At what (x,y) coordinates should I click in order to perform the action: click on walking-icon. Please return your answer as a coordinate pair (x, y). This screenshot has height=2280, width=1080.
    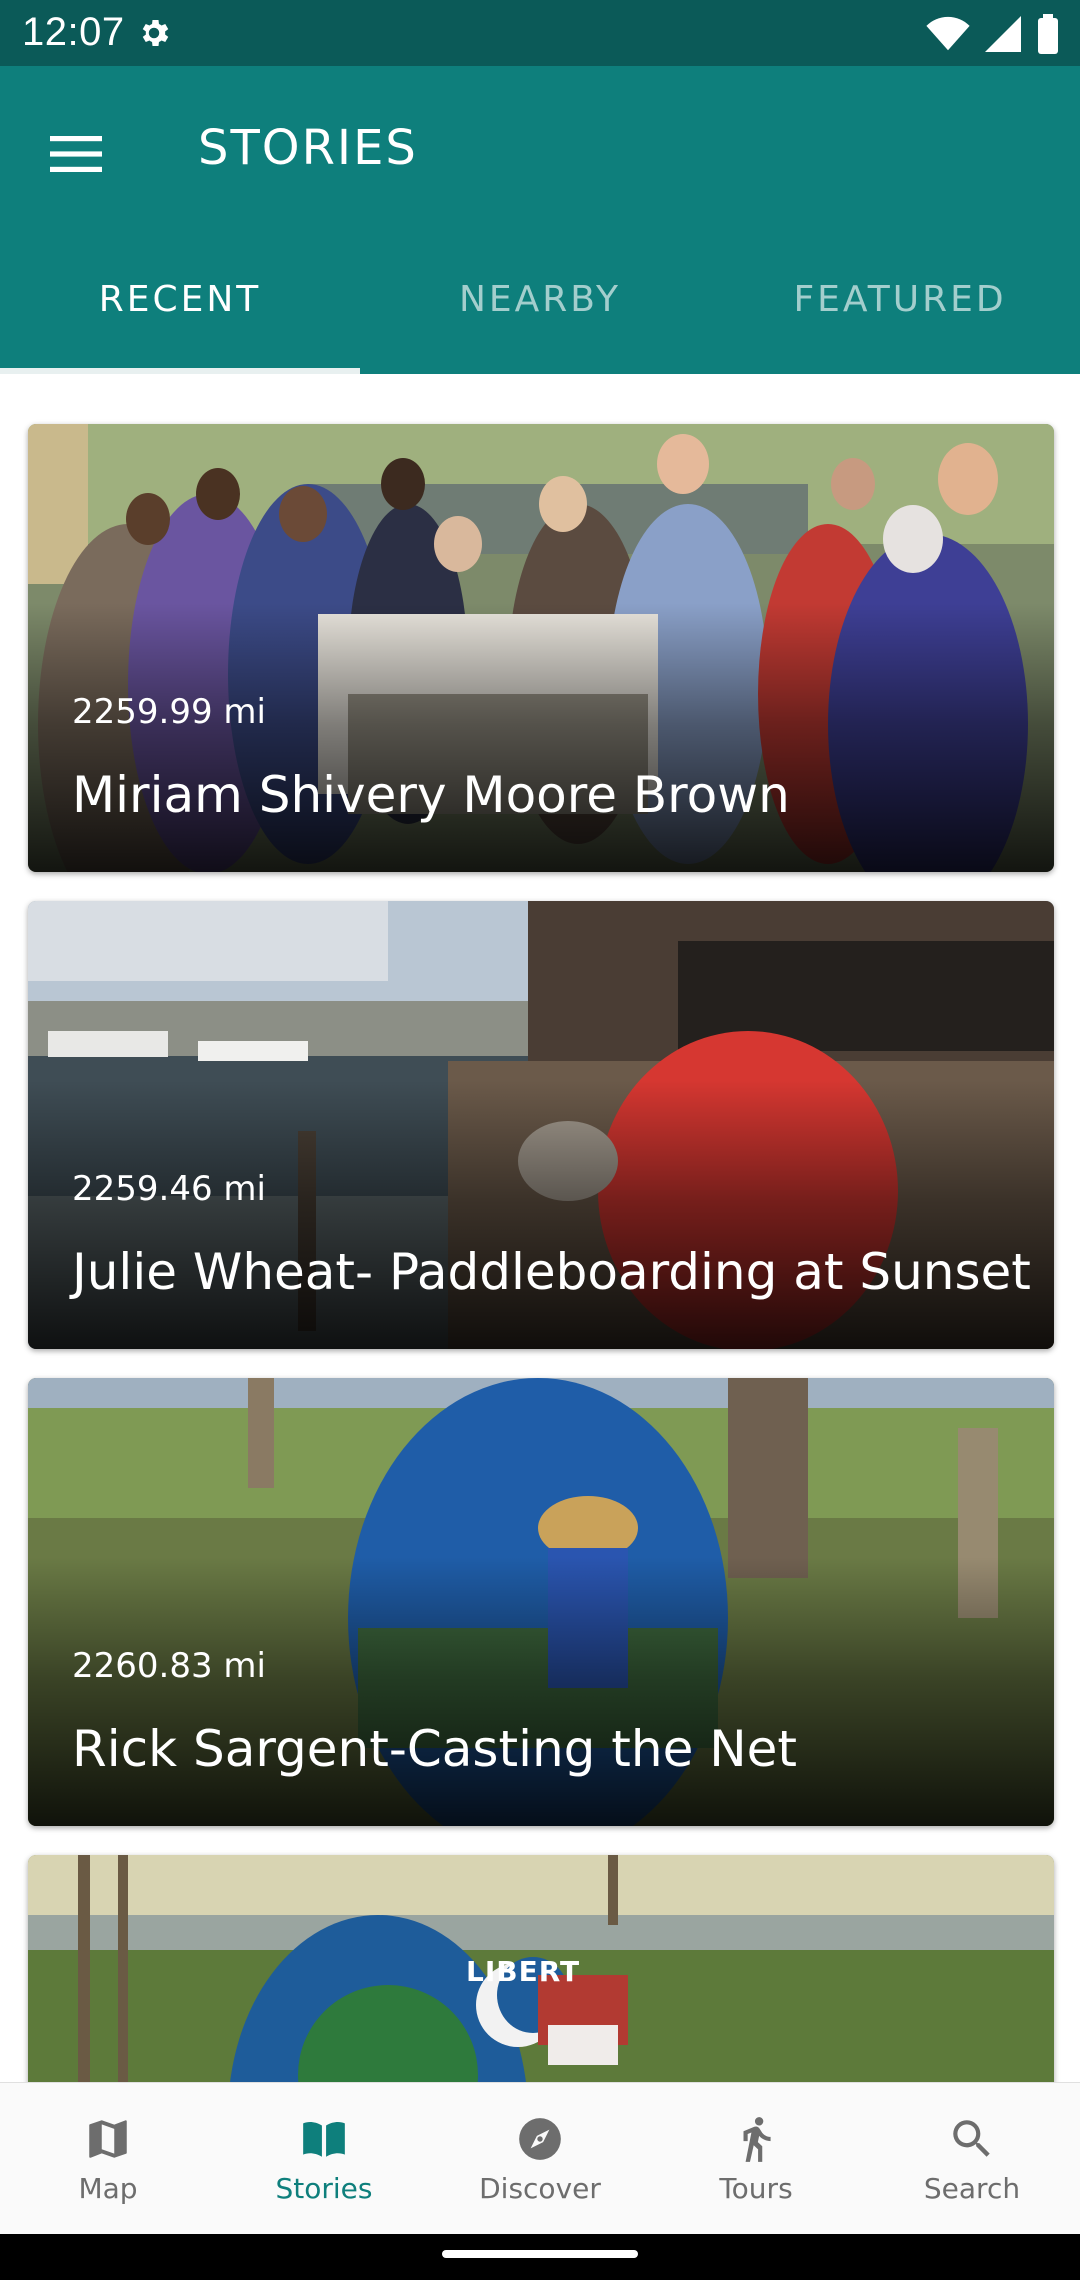
    Looking at the image, I should click on (757, 2139).